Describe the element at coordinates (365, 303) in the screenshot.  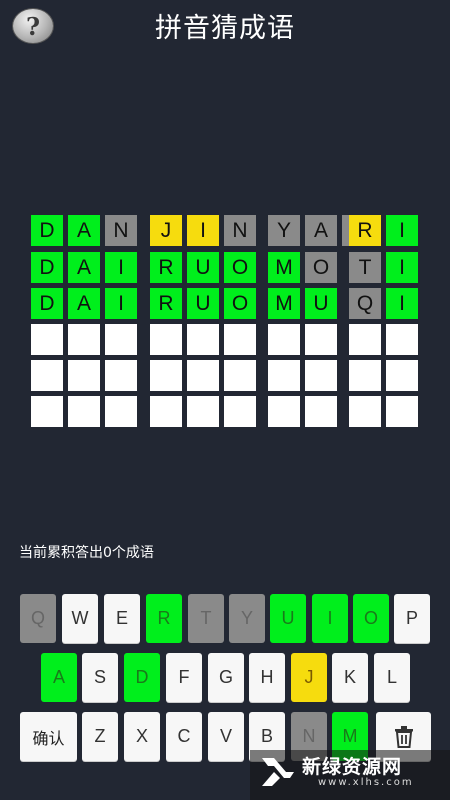
I see `board-cell: Q` at that location.